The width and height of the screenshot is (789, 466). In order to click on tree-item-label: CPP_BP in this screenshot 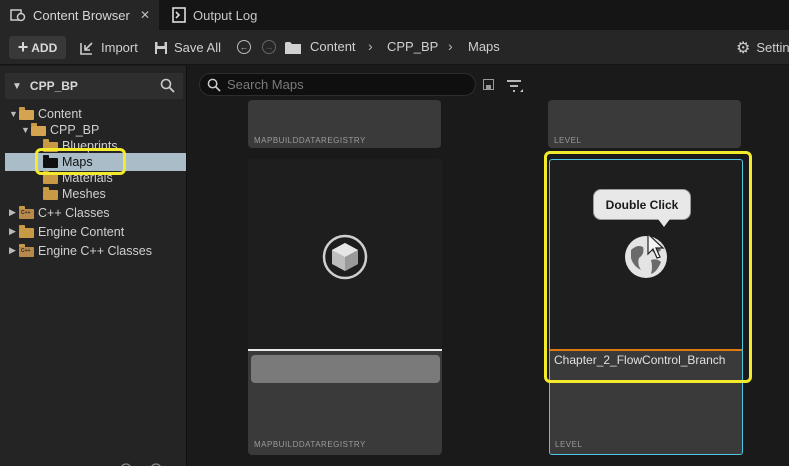, I will do `click(75, 129)`.